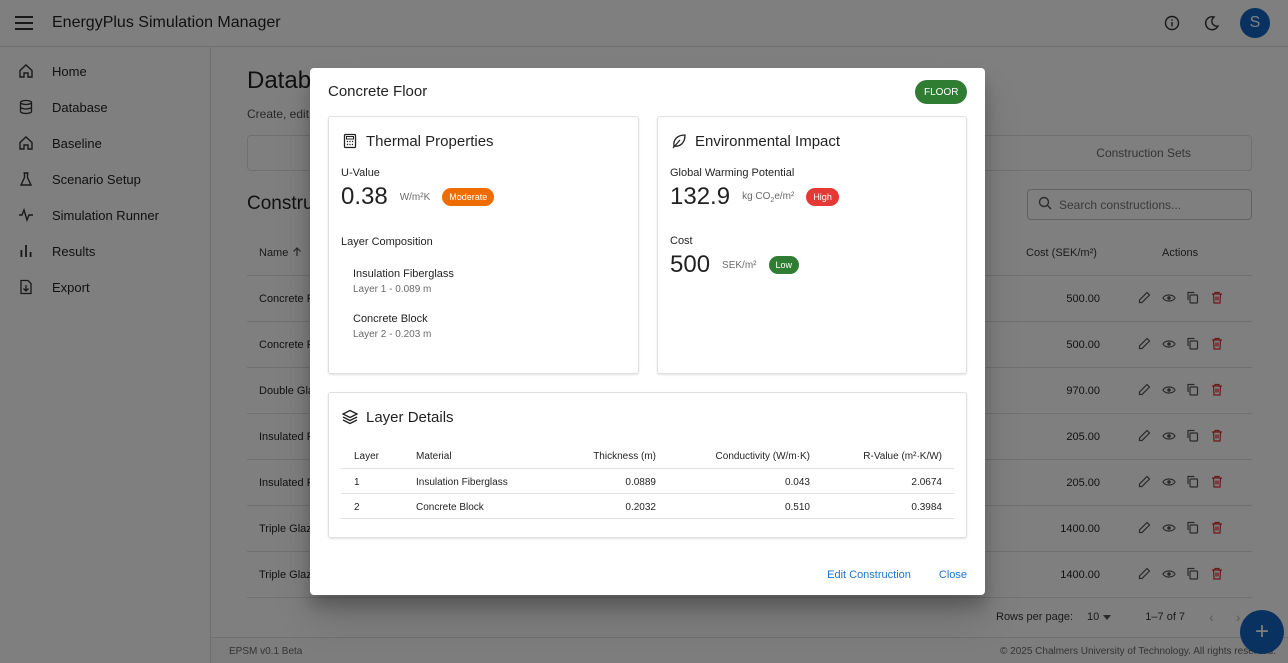 Image resolution: width=1288 pixels, height=663 pixels. What do you see at coordinates (357, 482) in the screenshot?
I see `cell-layer: 1` at bounding box center [357, 482].